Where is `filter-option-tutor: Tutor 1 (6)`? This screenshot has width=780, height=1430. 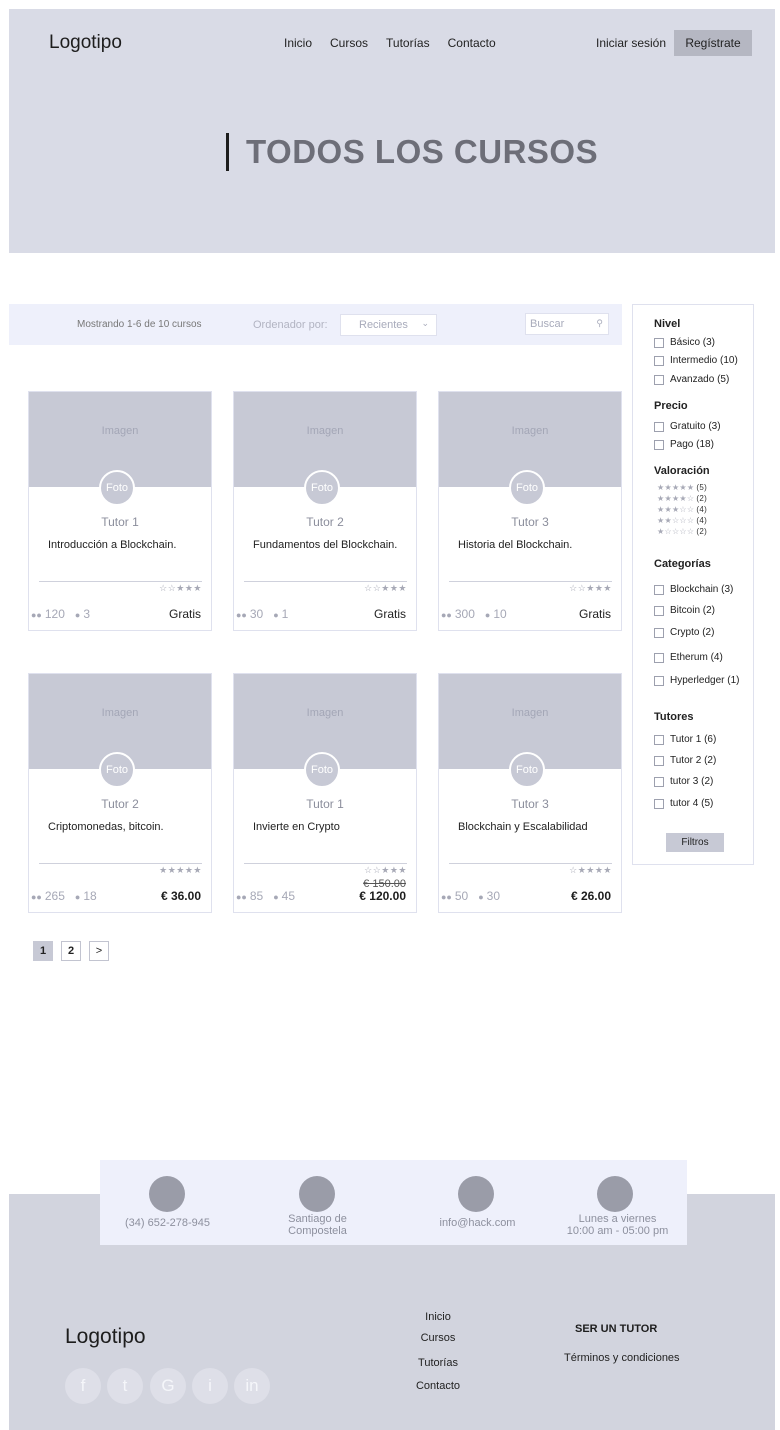 filter-option-tutor: Tutor 1 (6) is located at coordinates (685, 739).